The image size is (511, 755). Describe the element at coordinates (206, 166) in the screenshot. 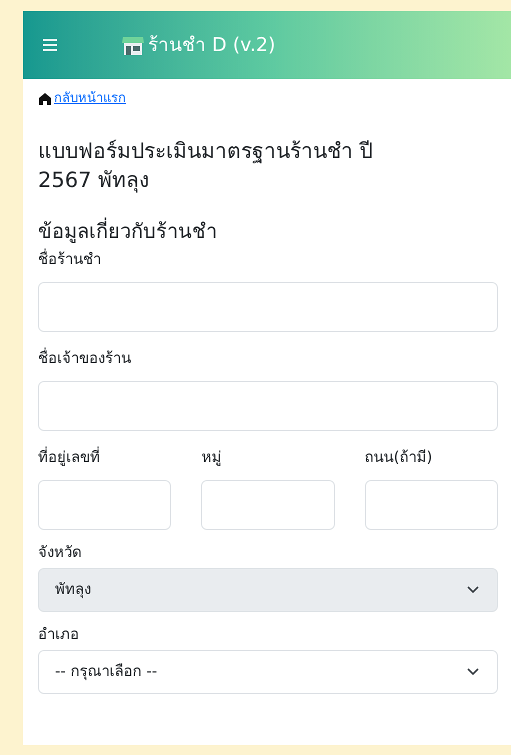

I see `form-title: แบบฟอร์มประเมินมาตรฐานร้านชำ ปี 2567 พัทลุง` at that location.